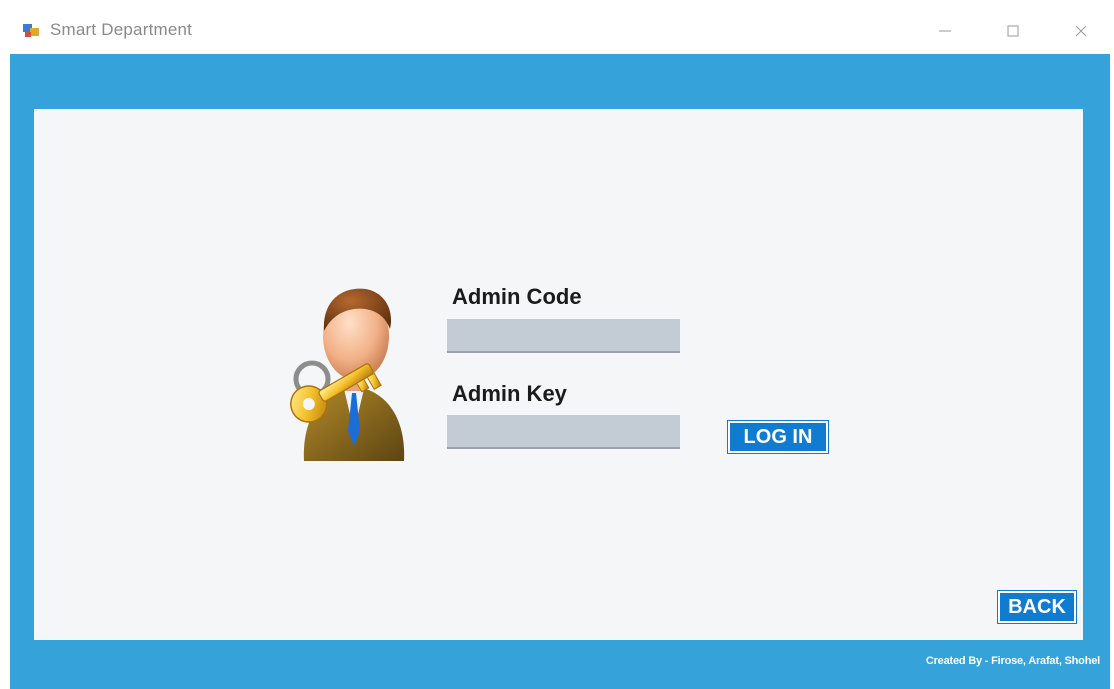 This screenshot has width=1114, height=689. I want to click on close-button, so click(1081, 31).